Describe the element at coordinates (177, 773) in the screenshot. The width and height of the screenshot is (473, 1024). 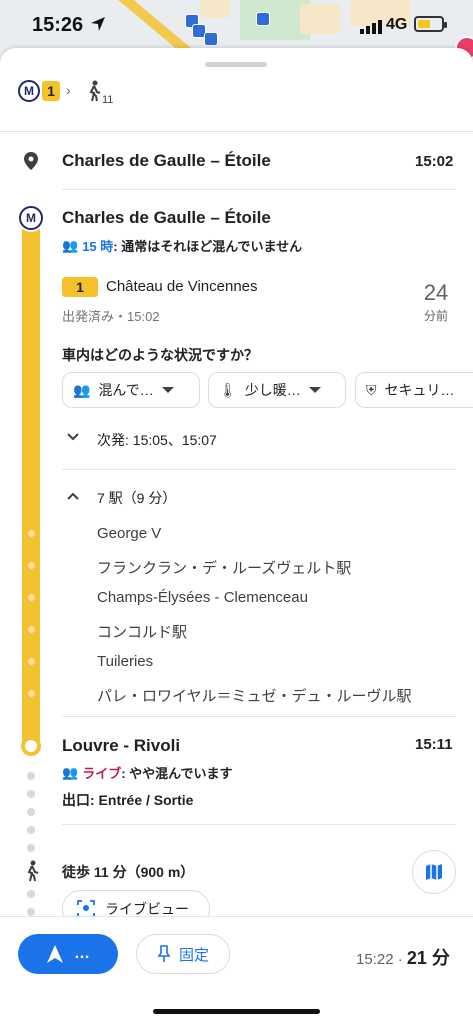
I see `live-text: : やや混んでいます` at that location.